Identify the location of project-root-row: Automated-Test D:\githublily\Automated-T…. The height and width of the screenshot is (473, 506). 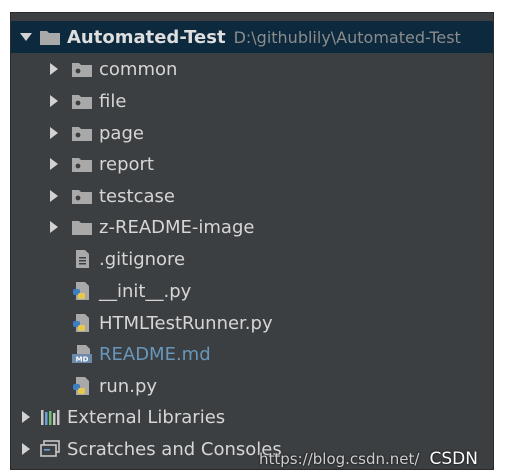
(252, 37).